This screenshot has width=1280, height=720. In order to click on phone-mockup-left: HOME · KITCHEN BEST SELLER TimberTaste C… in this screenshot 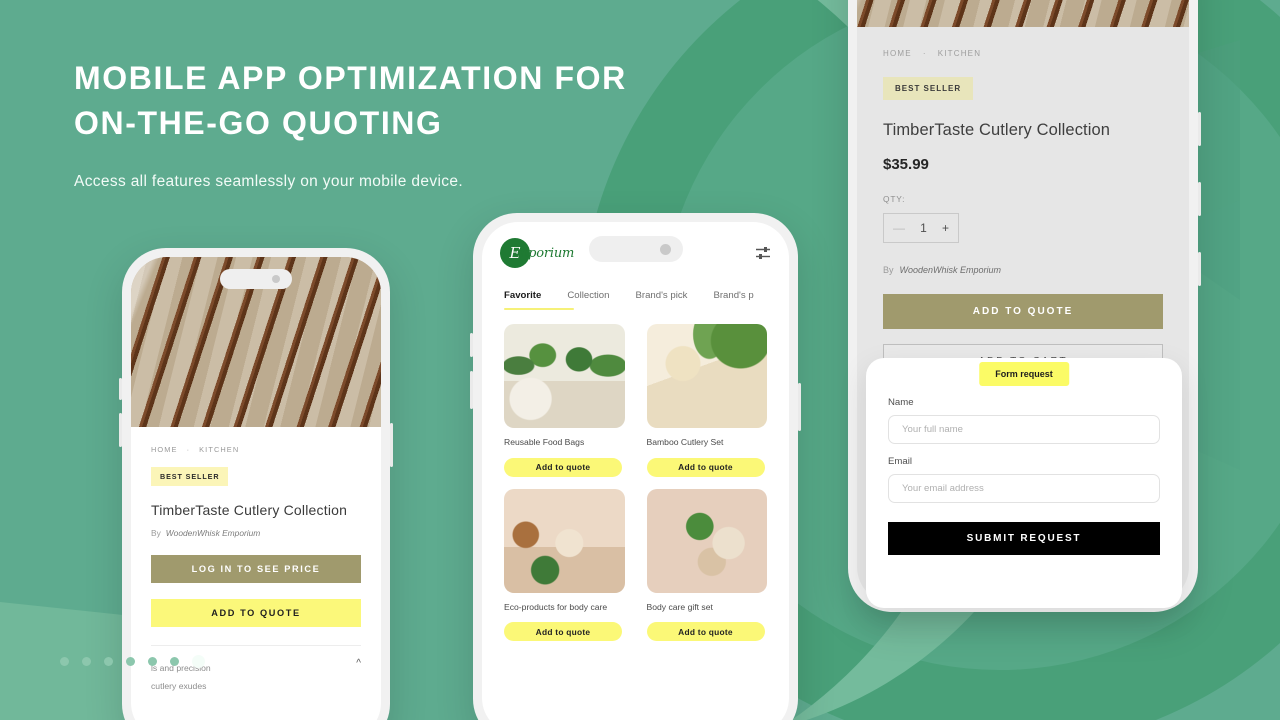, I will do `click(256, 484)`.